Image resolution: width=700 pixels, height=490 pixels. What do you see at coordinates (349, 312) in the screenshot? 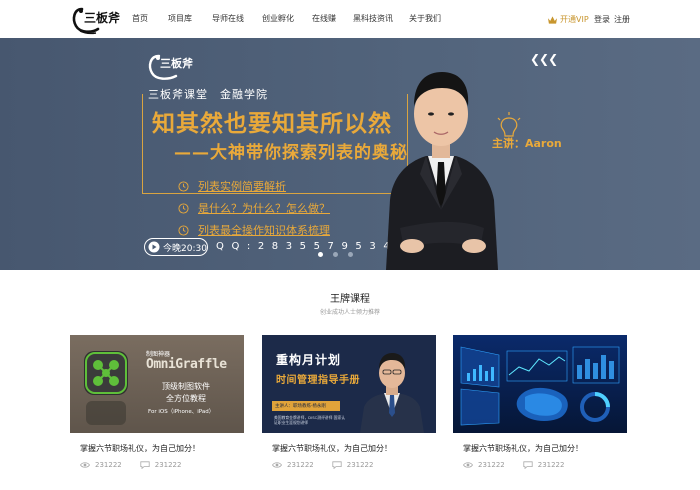
I see `section-subtitle: 创业成功人士倾力推荐` at bounding box center [349, 312].